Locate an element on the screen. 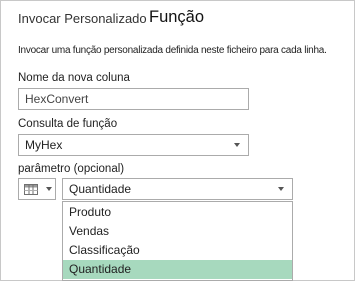  dialog-title-text: Invocar Personalizado is located at coordinates (82, 18).